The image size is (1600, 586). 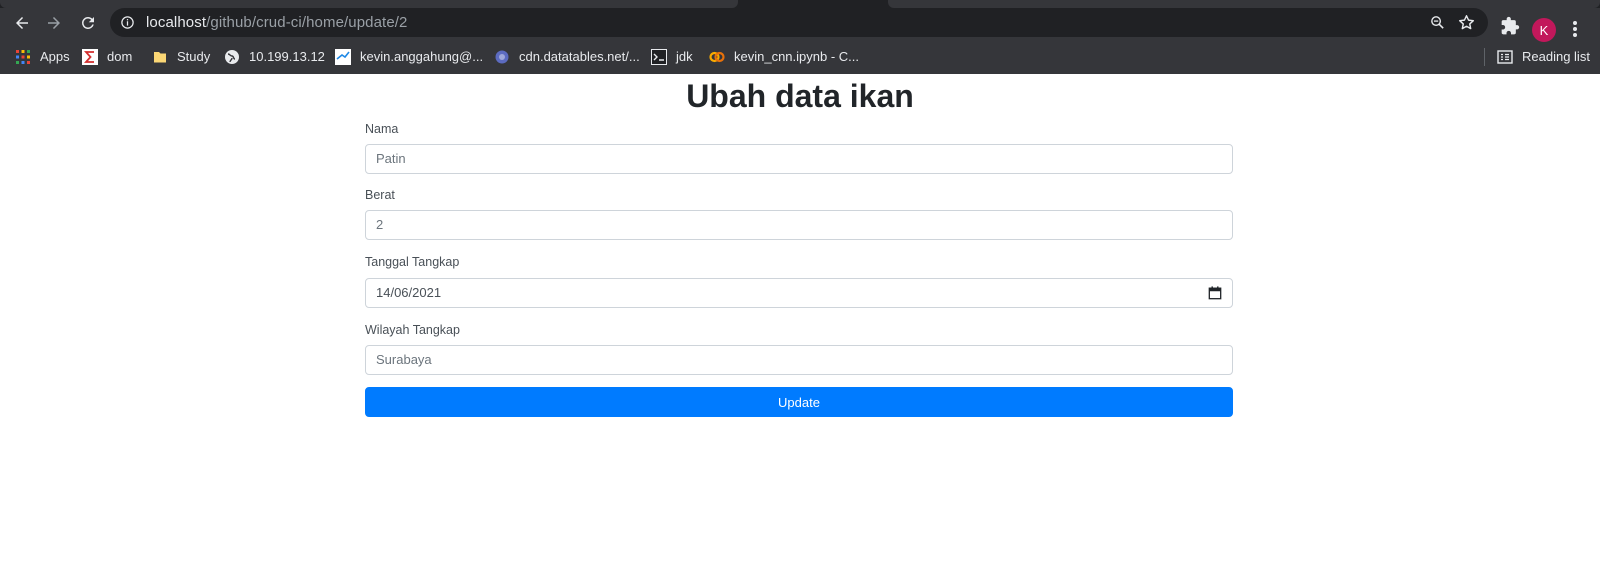 I want to click on bookmark-dom: dom, so click(x=107, y=56).